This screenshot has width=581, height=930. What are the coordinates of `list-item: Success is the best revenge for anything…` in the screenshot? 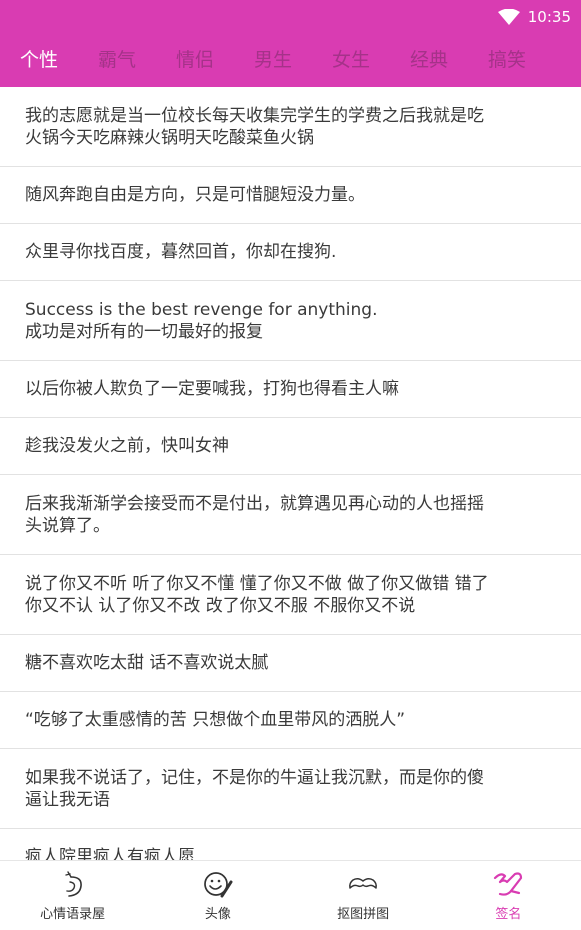 It's located at (290, 321).